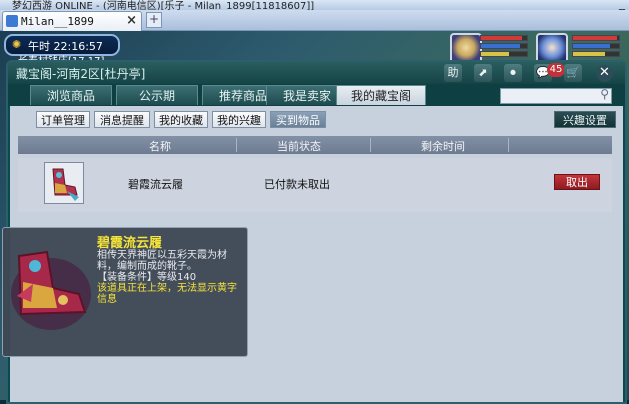 The height and width of the screenshot is (404, 629). Describe the element at coordinates (162, 261) in the screenshot. I see `tooltip-description: 相传天界神匠以五彩天霞为材料，编制而成的靴子。` at that location.